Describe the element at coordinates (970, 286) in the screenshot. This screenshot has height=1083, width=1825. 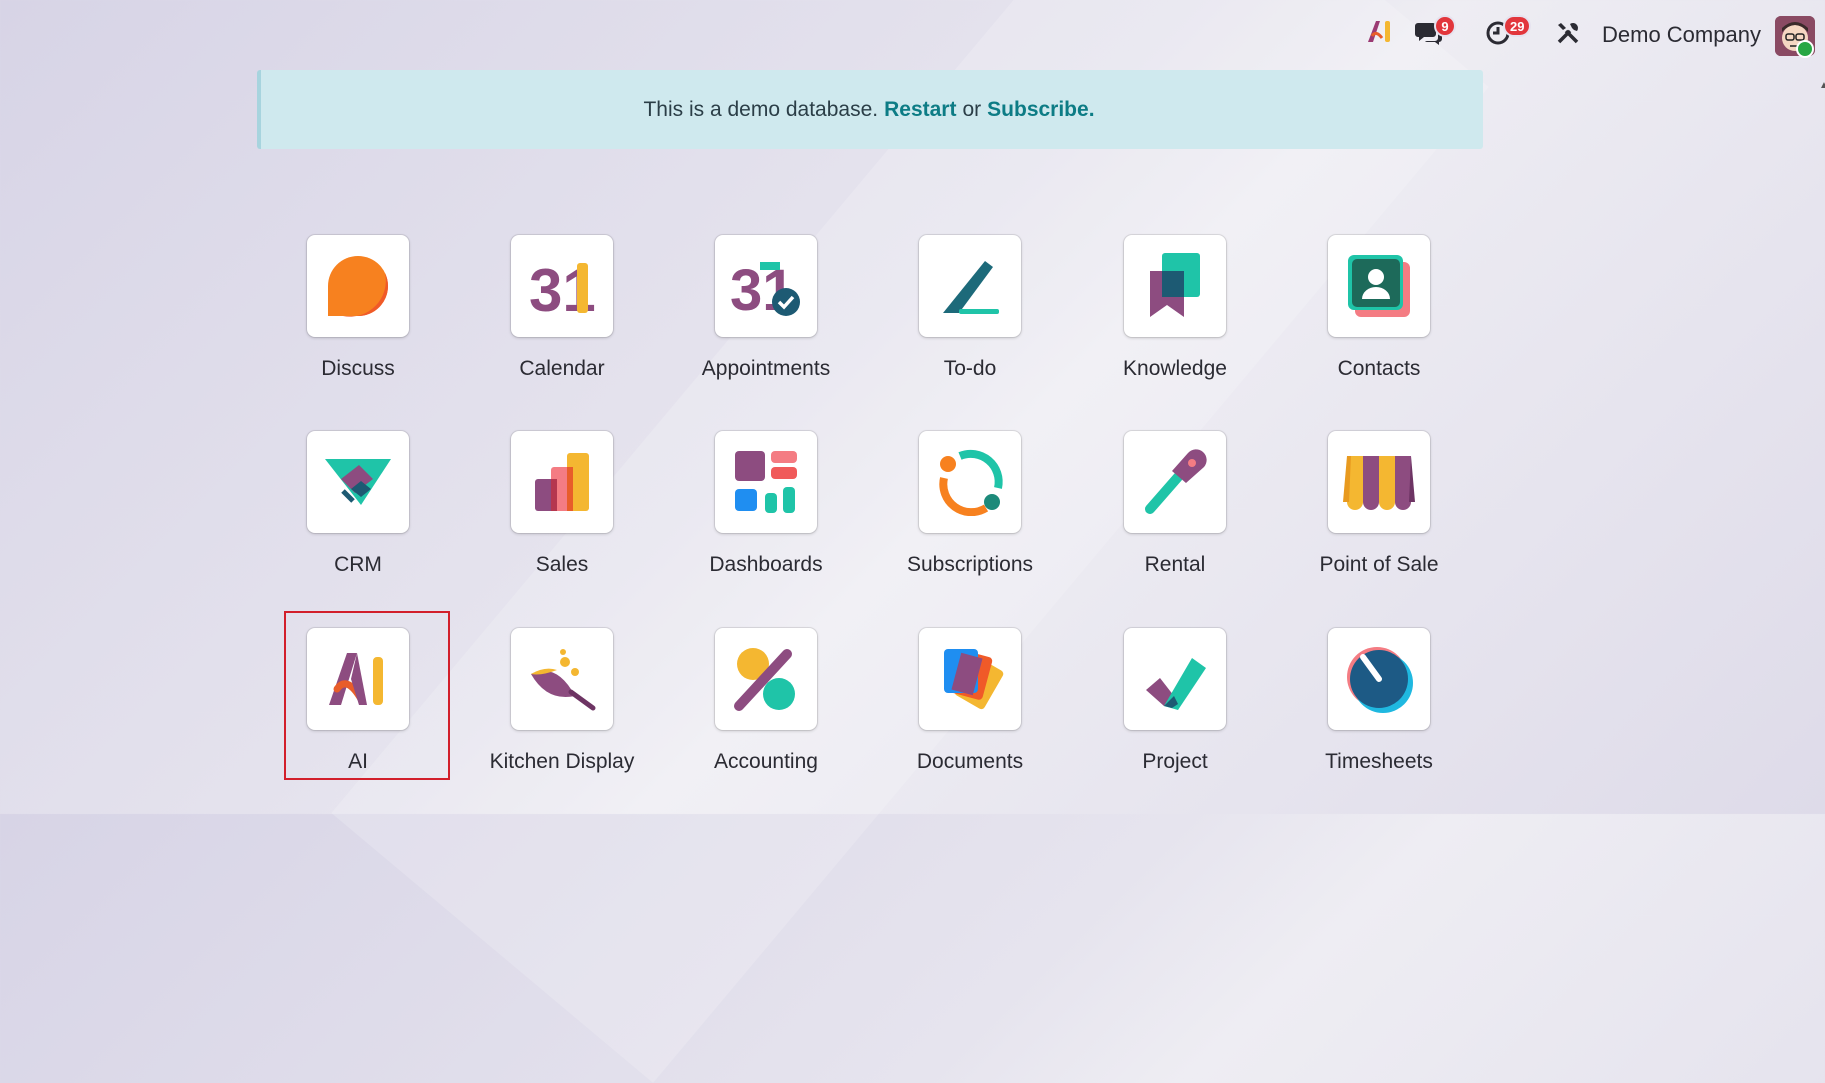
I see `todo-icon` at that location.